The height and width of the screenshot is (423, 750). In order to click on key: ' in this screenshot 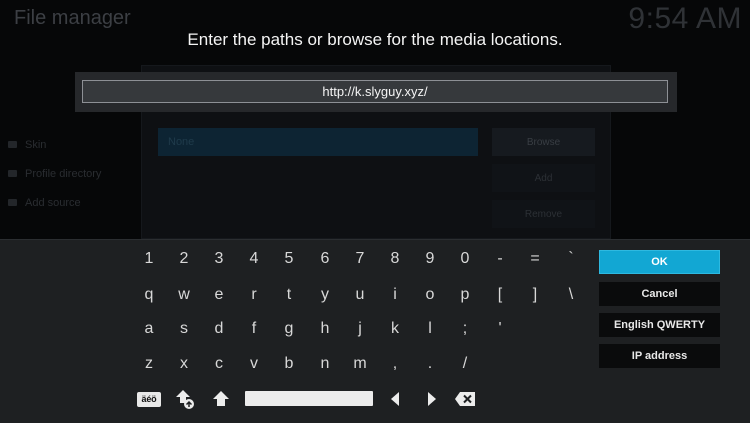, I will do `click(500, 329)`.